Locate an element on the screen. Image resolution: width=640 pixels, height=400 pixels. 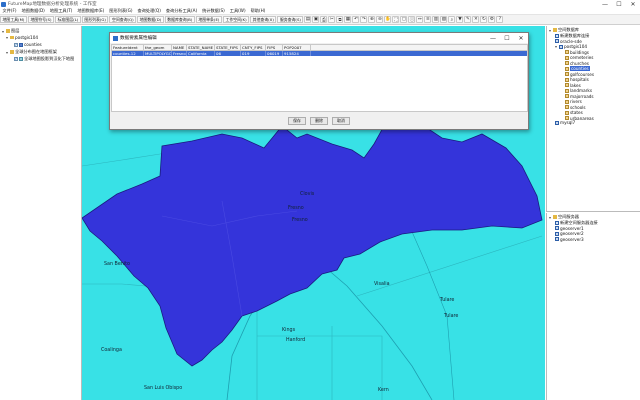
table-cell: counties.12 is located at coordinates (128, 53).